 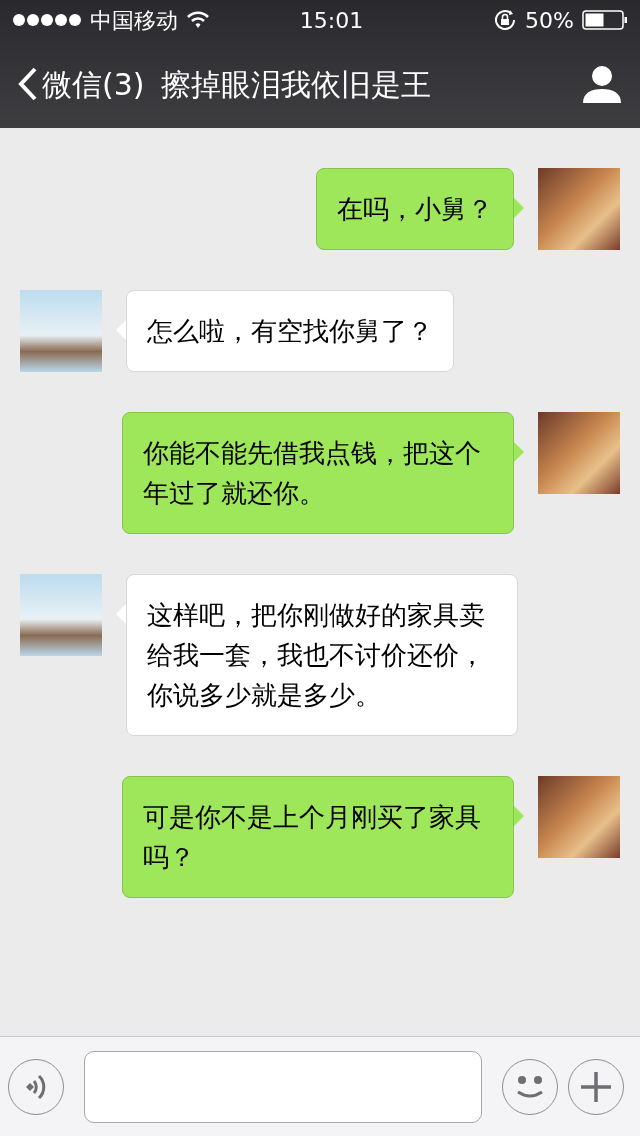 I want to click on sent-message-bubble: 可是你不是上个月刚买了家具吗？, so click(x=318, y=837).